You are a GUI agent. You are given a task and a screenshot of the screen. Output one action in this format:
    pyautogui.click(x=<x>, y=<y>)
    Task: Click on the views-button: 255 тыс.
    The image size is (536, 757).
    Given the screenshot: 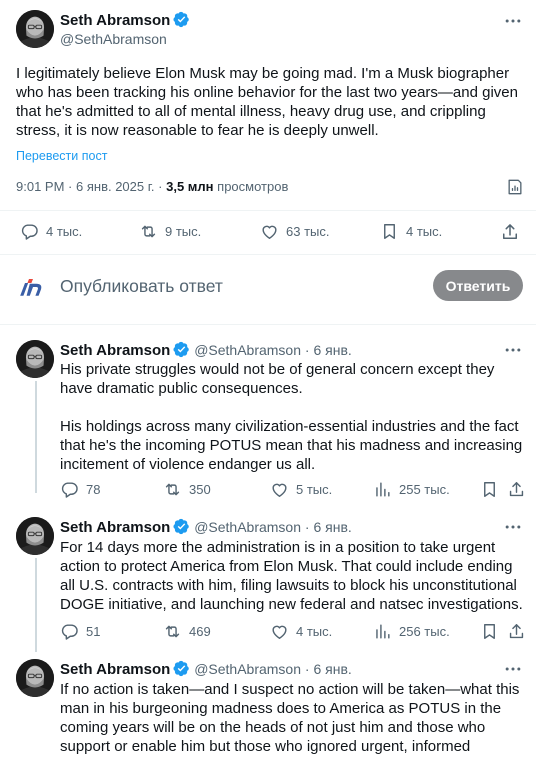 What is the action you would take?
    pyautogui.click(x=411, y=489)
    